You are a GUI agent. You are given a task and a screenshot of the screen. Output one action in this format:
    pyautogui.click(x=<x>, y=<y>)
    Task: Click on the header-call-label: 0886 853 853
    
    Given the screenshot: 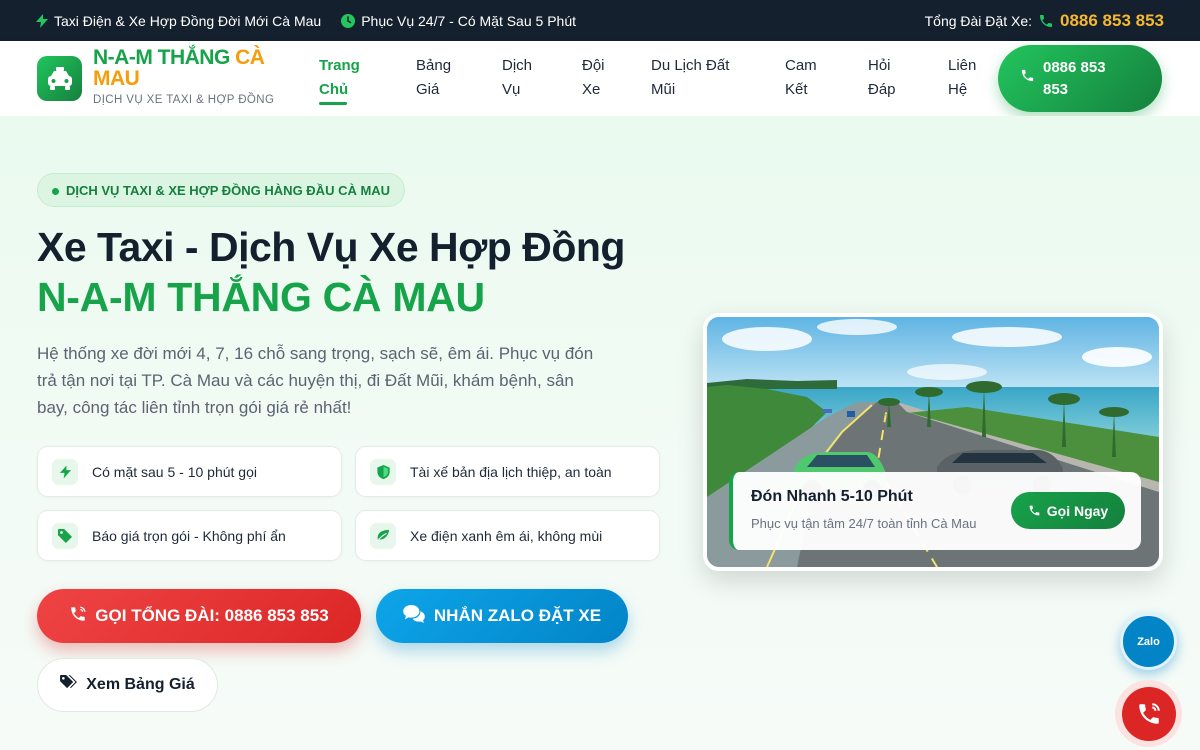 What is the action you would take?
    pyautogui.click(x=1074, y=78)
    